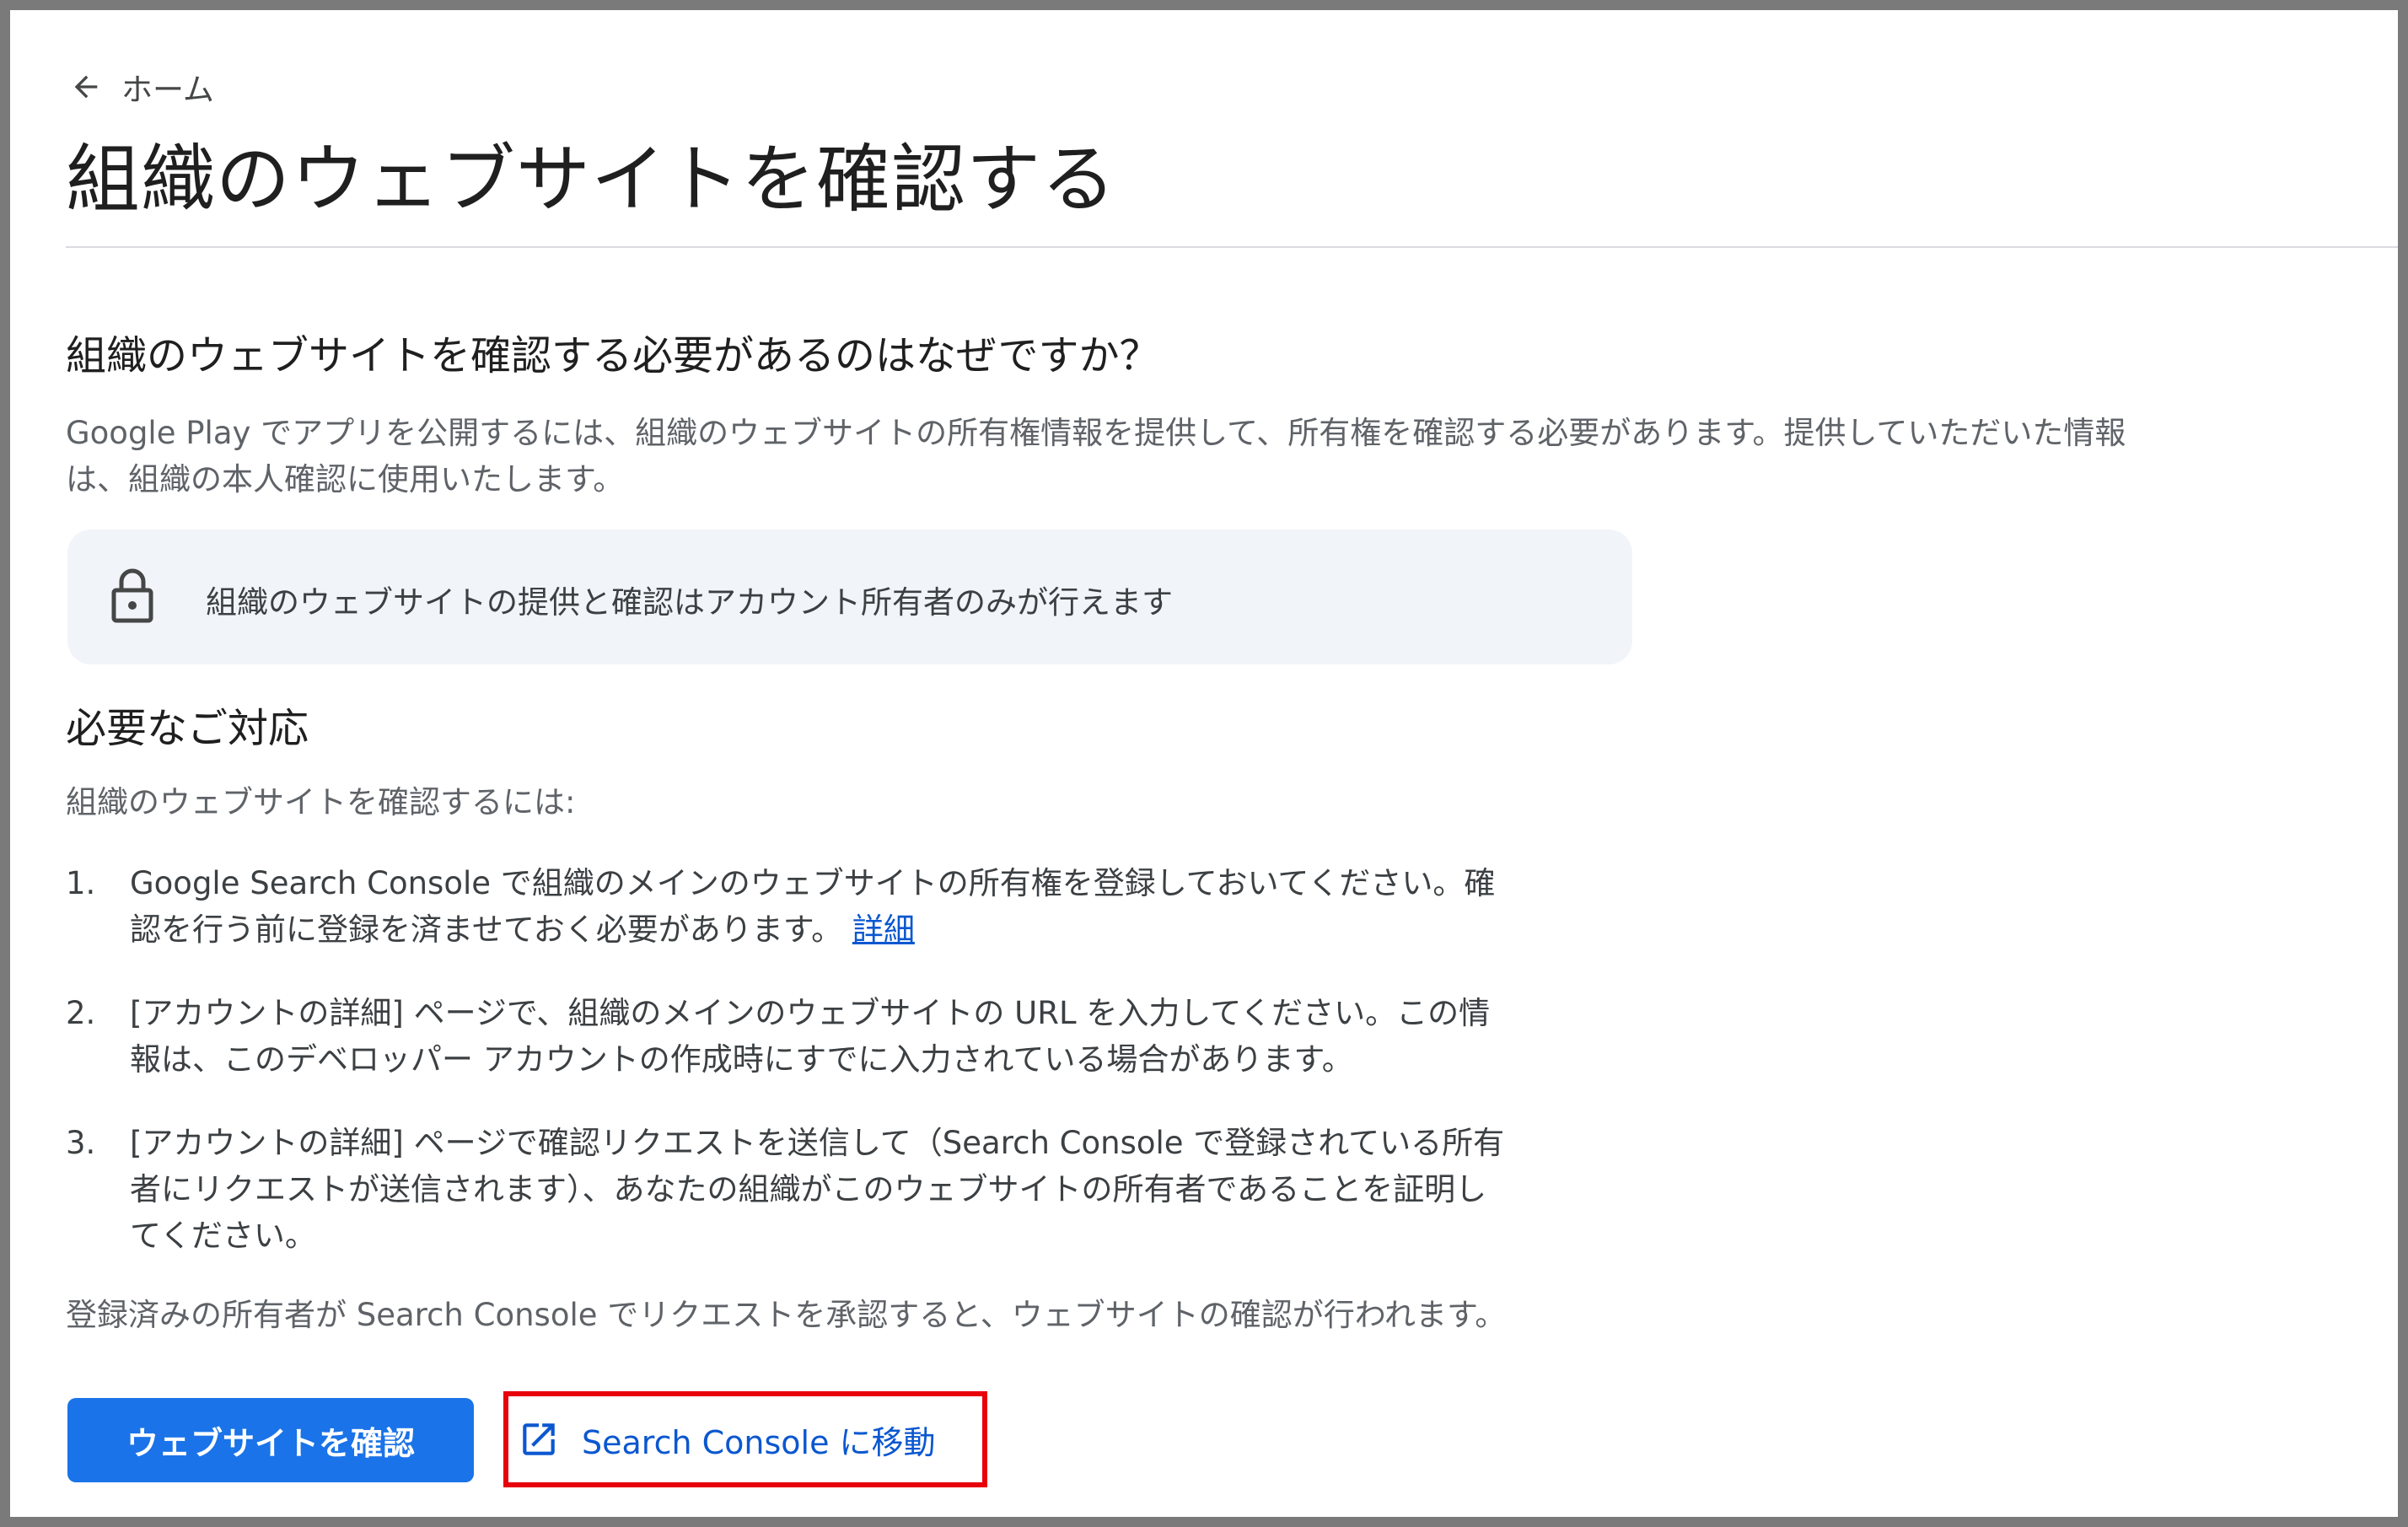  What do you see at coordinates (81, 1143) in the screenshot?
I see `step-number: 3.` at bounding box center [81, 1143].